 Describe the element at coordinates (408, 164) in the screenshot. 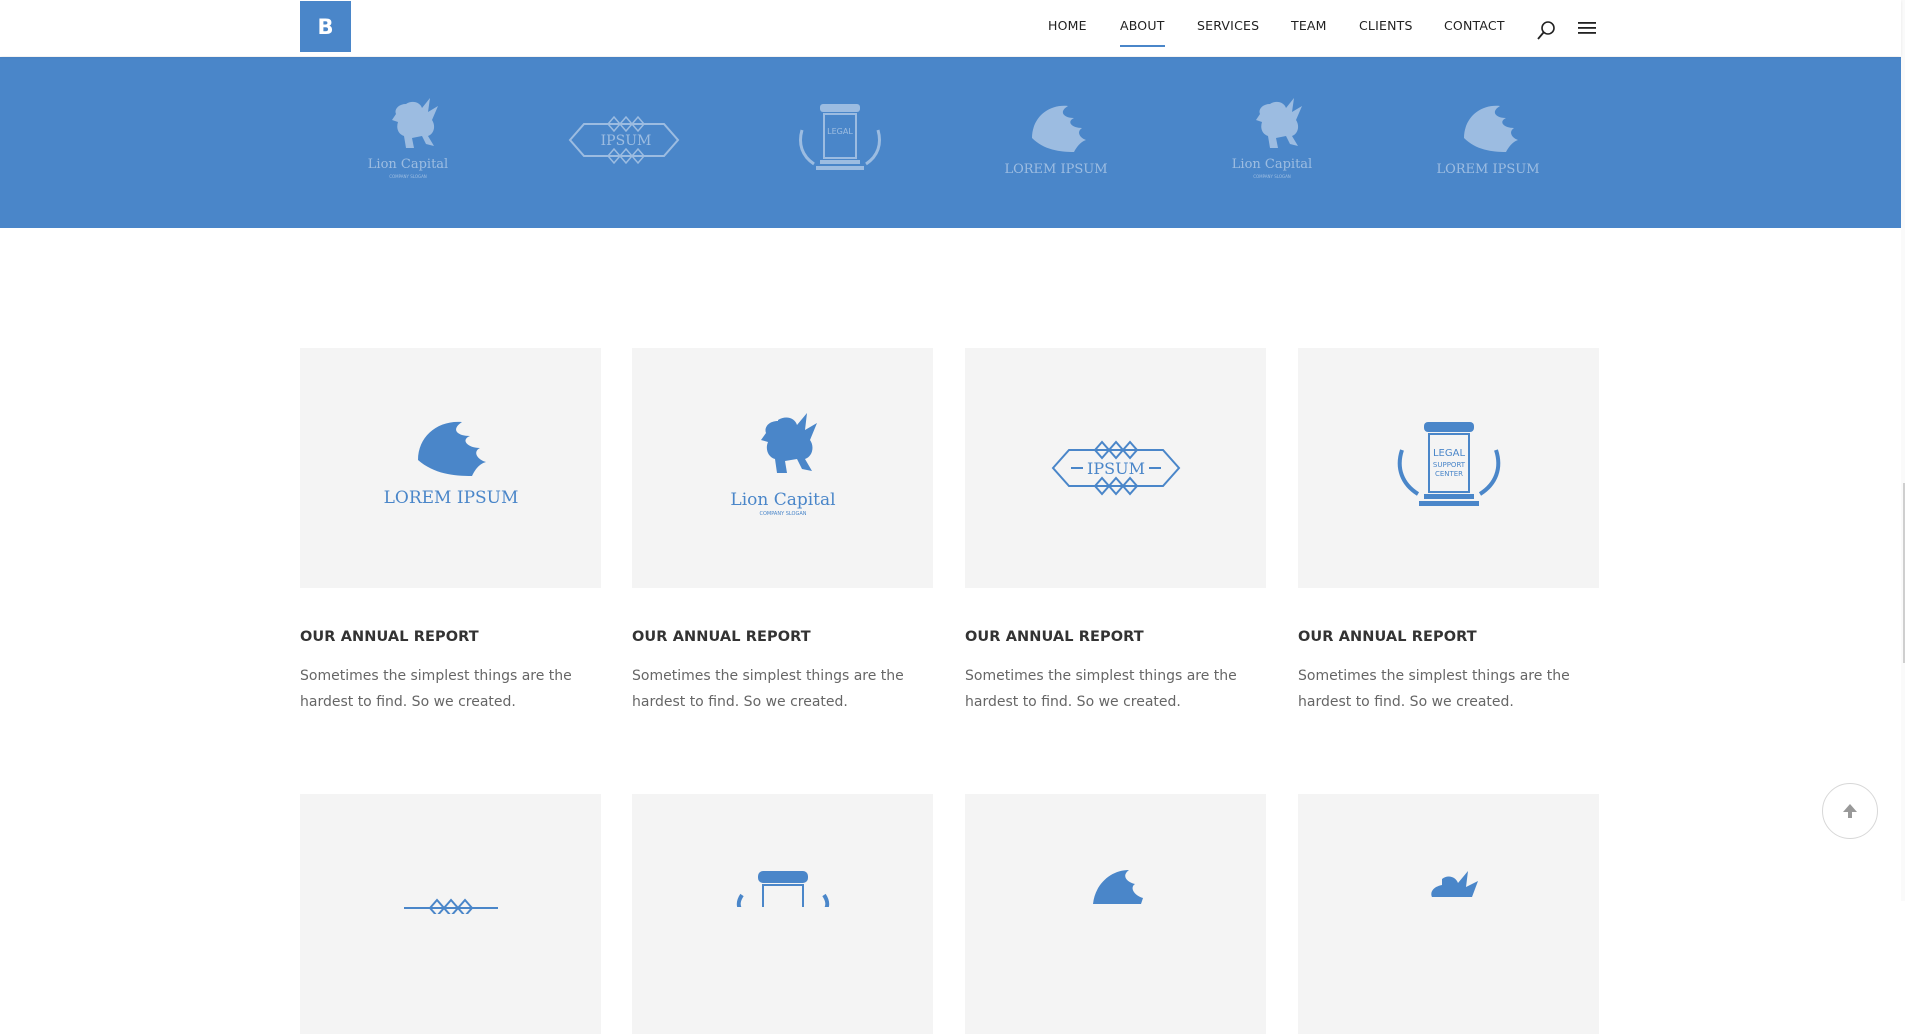

I see `logo-text: Lion Capital` at that location.